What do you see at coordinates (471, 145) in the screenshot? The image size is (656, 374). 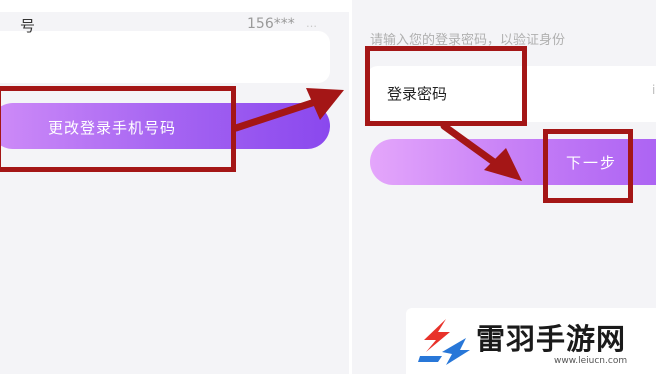 I see `arrow-to-next-button` at bounding box center [471, 145].